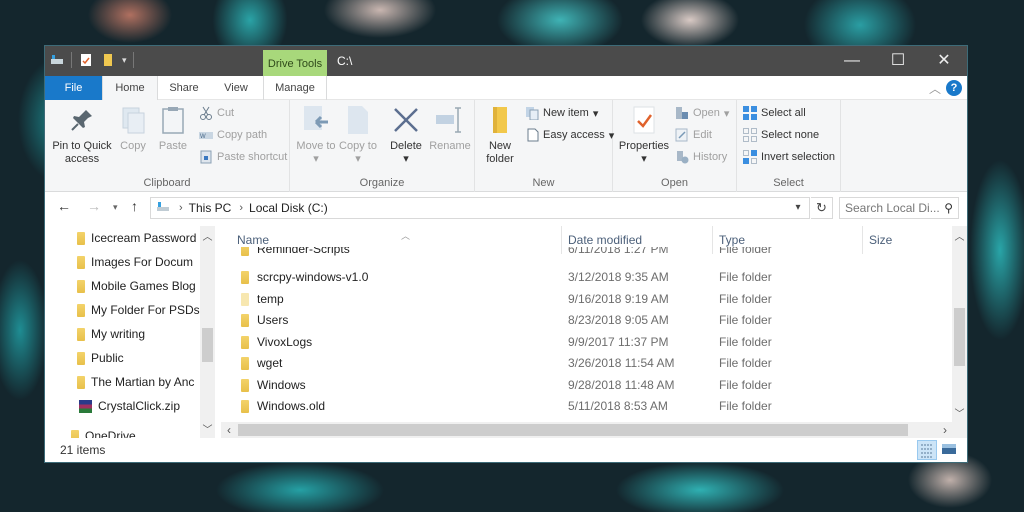  Describe the element at coordinates (358, 146) in the screenshot. I see `copy-to-label: Copy to` at that location.